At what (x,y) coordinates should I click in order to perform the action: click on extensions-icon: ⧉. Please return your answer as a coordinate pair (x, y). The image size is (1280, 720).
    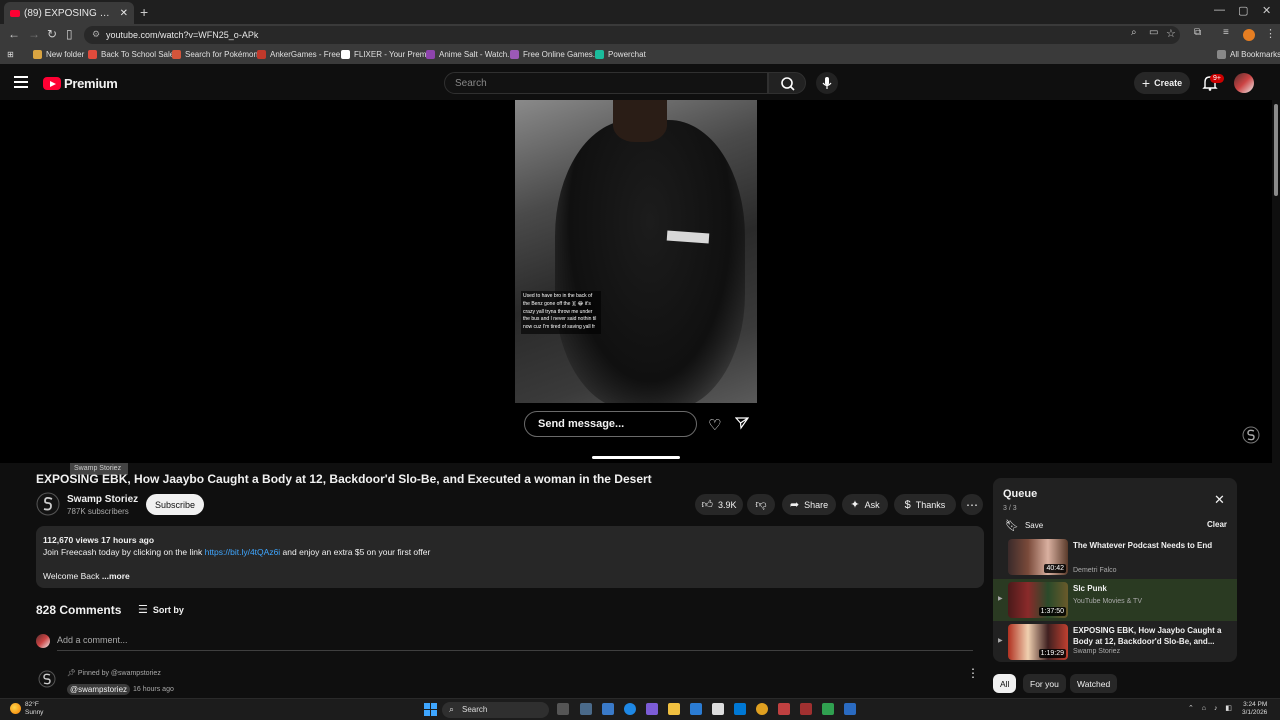
    Looking at the image, I should click on (1197, 32).